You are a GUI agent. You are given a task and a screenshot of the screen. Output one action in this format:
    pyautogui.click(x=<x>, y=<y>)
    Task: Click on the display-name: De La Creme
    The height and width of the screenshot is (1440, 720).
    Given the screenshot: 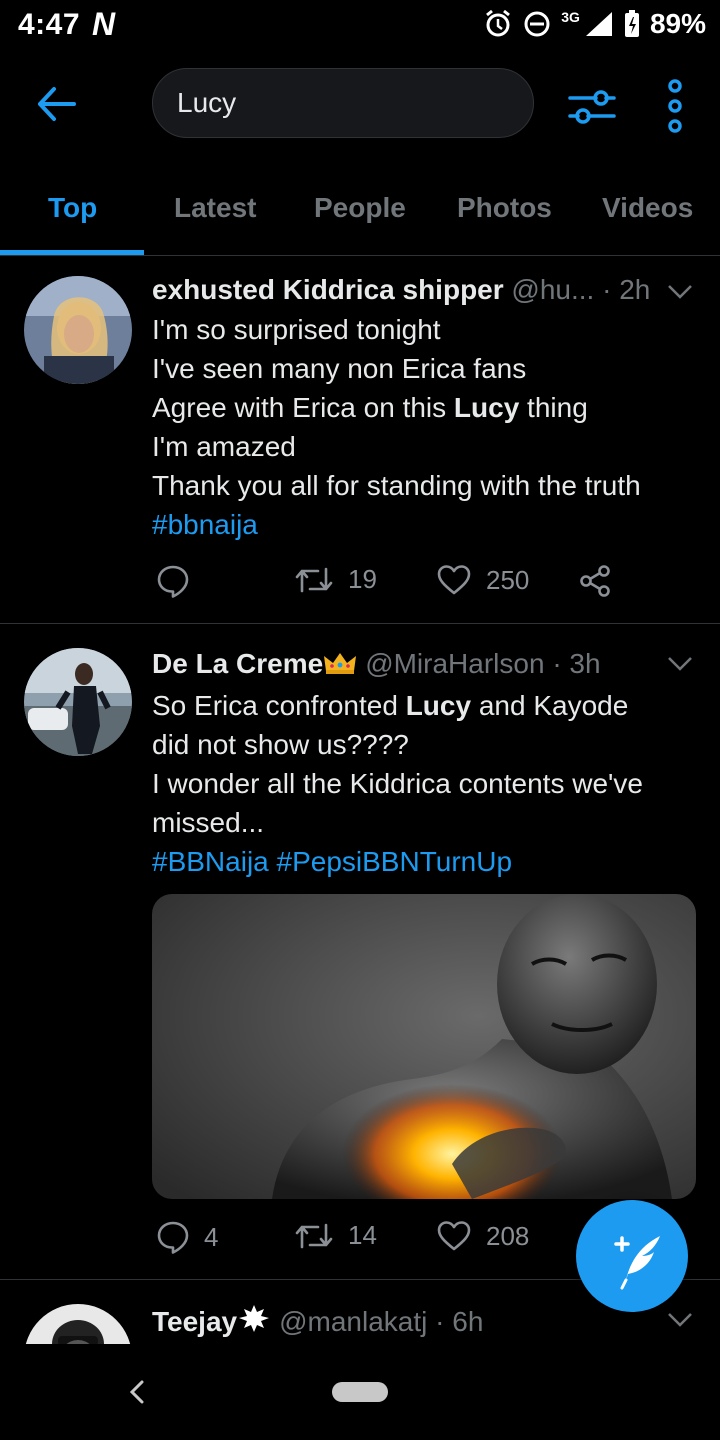 What is the action you would take?
    pyautogui.click(x=237, y=663)
    